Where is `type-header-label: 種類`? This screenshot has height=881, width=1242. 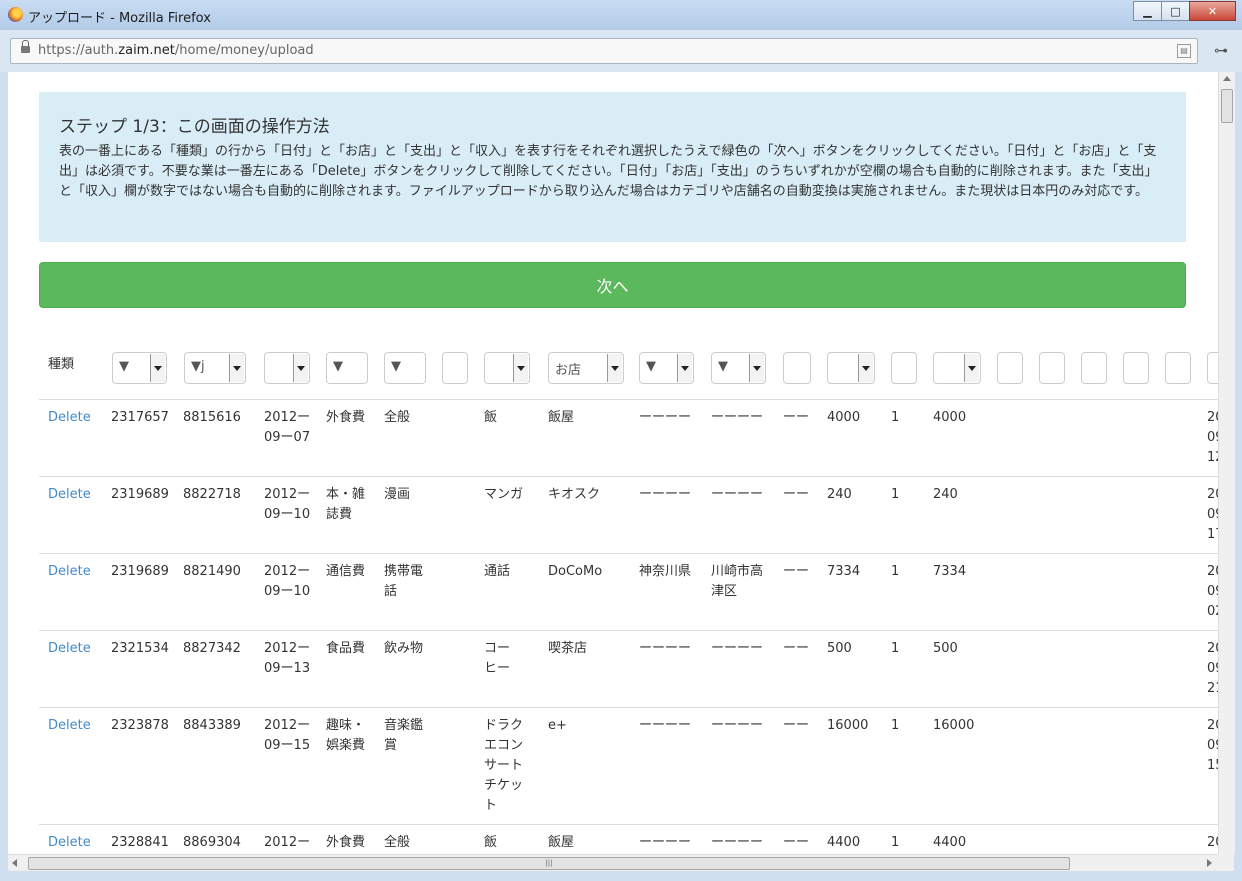 type-header-label: 種類 is located at coordinates (61, 364).